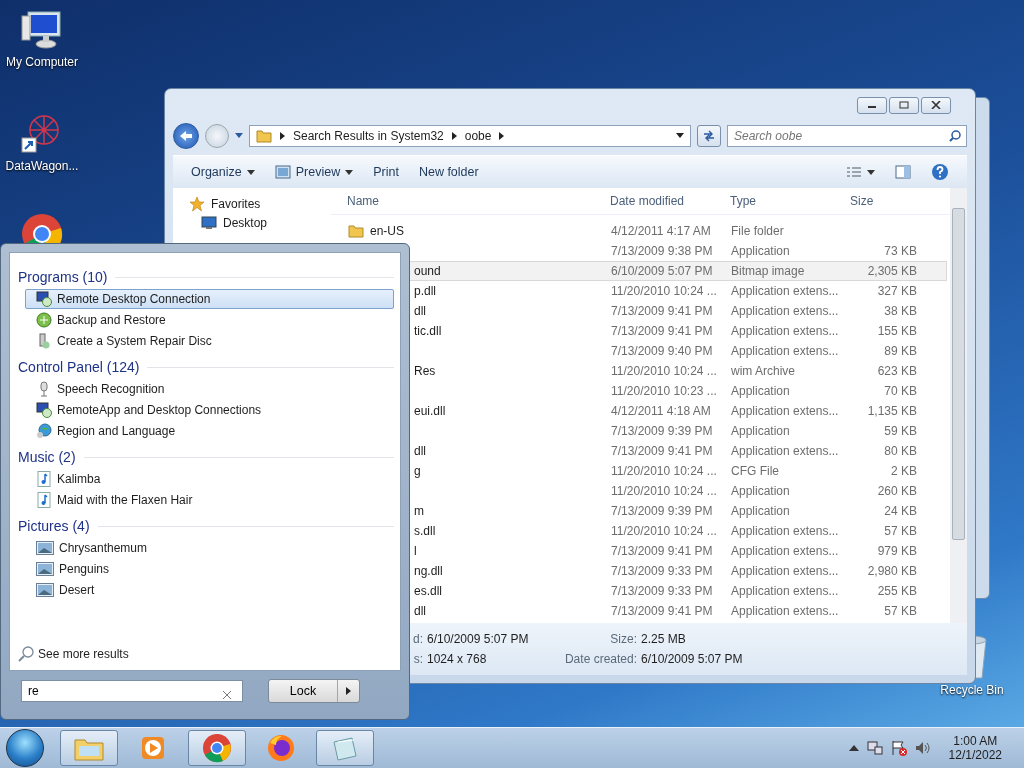 Image resolution: width=1024 pixels, height=768 pixels. What do you see at coordinates (209, 410) in the screenshot?
I see `search-result-item: RemoteApp and Desktop Connections` at bounding box center [209, 410].